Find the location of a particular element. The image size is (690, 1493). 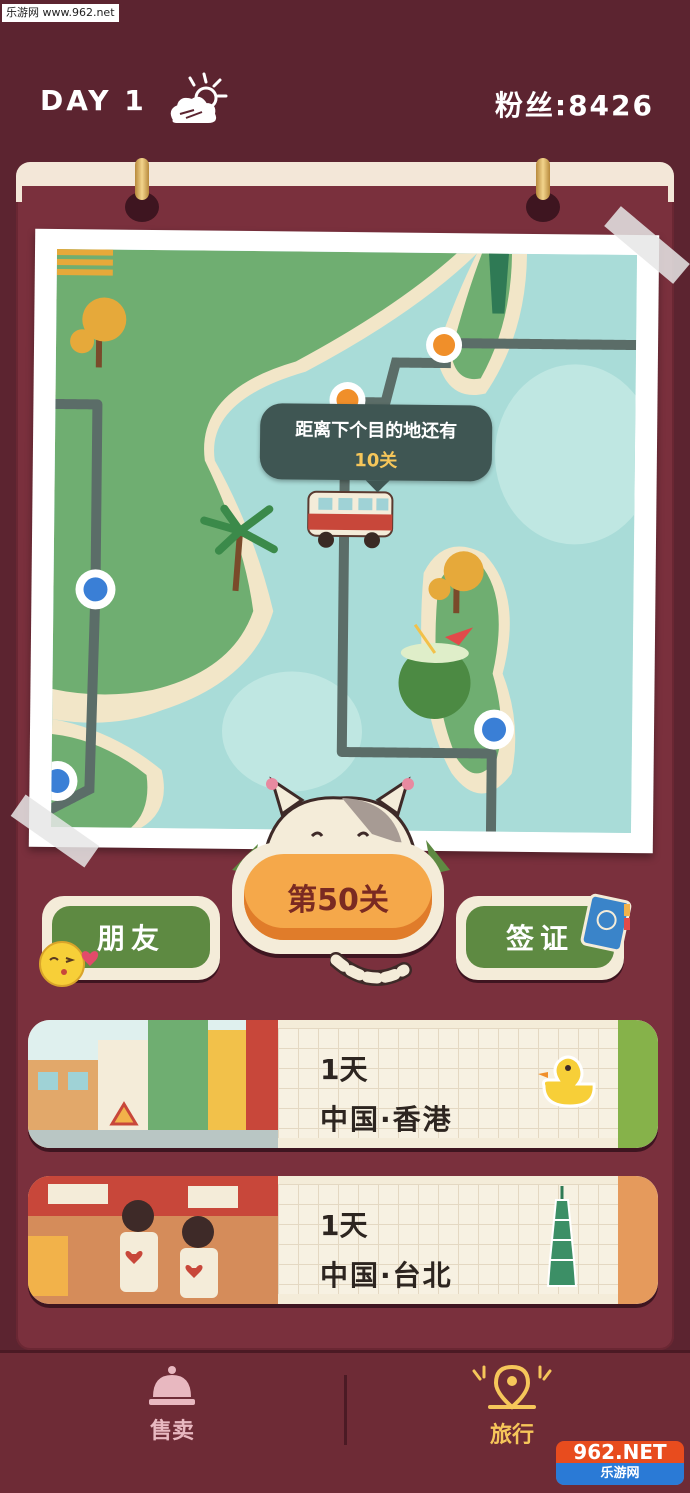

site-logo-watermark: 962.NET 乐游网 is located at coordinates (620, 1463).